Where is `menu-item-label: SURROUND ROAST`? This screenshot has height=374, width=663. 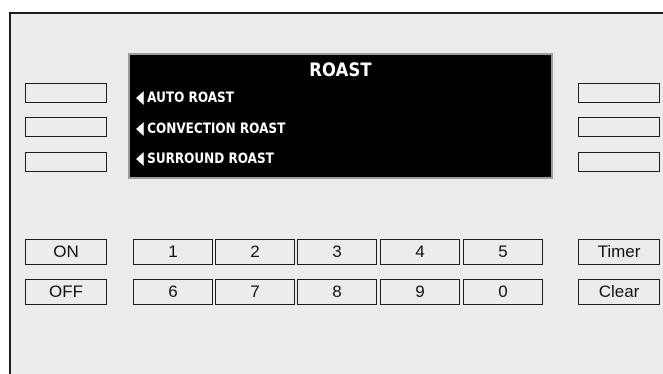
menu-item-label: SURROUND ROAST is located at coordinates (210, 159).